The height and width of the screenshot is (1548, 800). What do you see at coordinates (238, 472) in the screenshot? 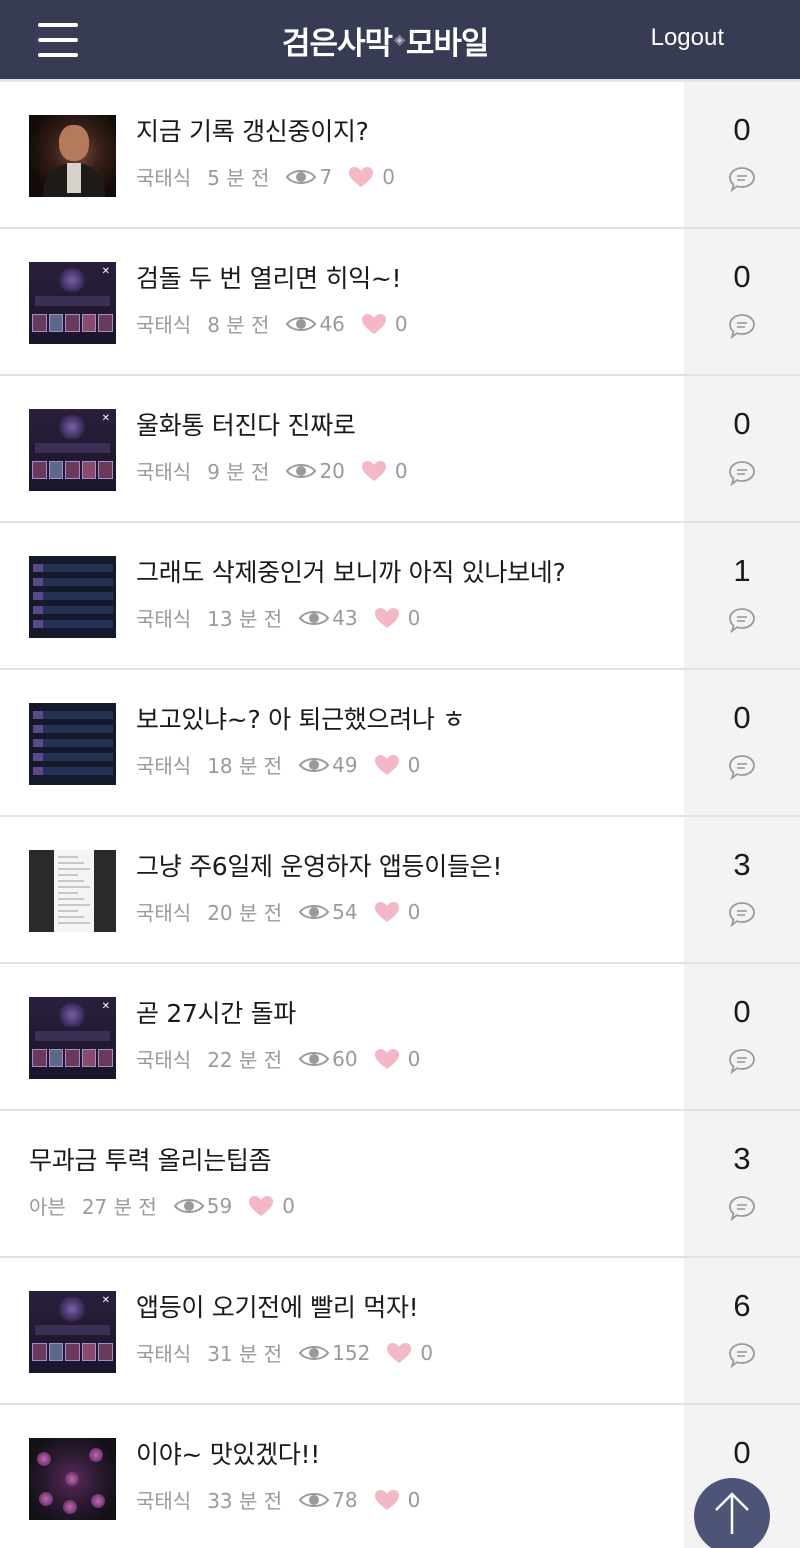
I see `post-time: 9 분 전` at bounding box center [238, 472].